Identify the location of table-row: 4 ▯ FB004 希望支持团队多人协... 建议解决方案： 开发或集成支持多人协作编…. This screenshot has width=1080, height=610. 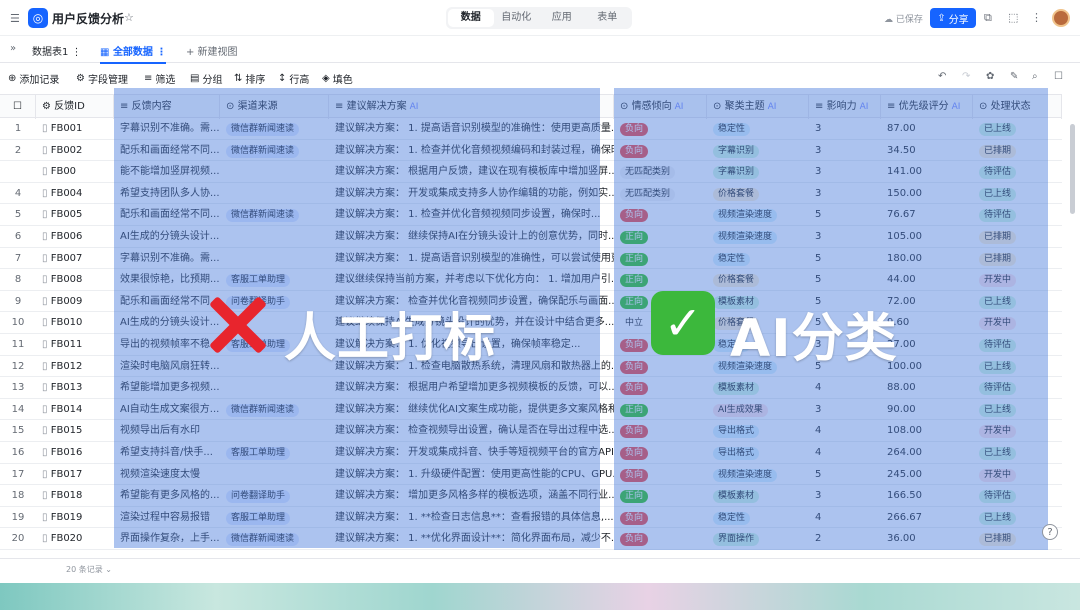
(531, 194).